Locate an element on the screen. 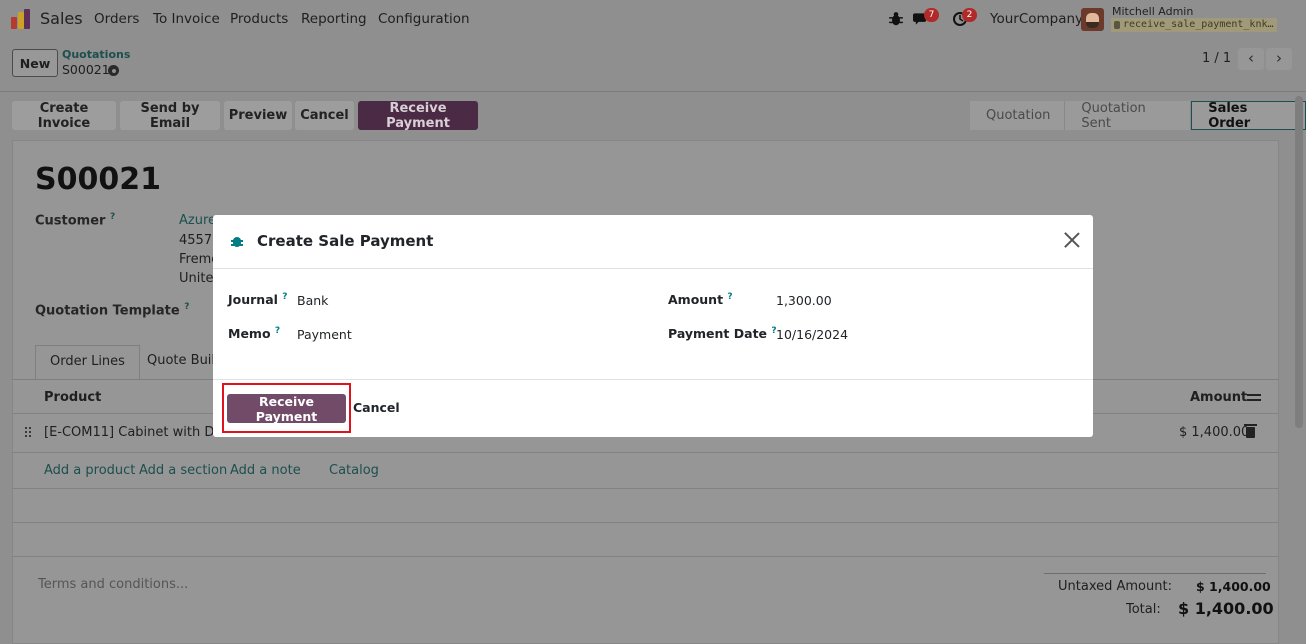 This screenshot has height=644, width=1306. stage-quotation: Quotation is located at coordinates (1018, 115).